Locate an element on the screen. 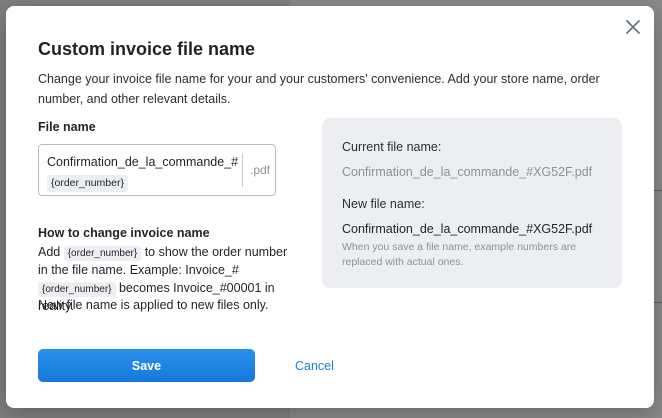 The width and height of the screenshot is (662, 418). current-file-name-label: Current file name: is located at coordinates (392, 147).